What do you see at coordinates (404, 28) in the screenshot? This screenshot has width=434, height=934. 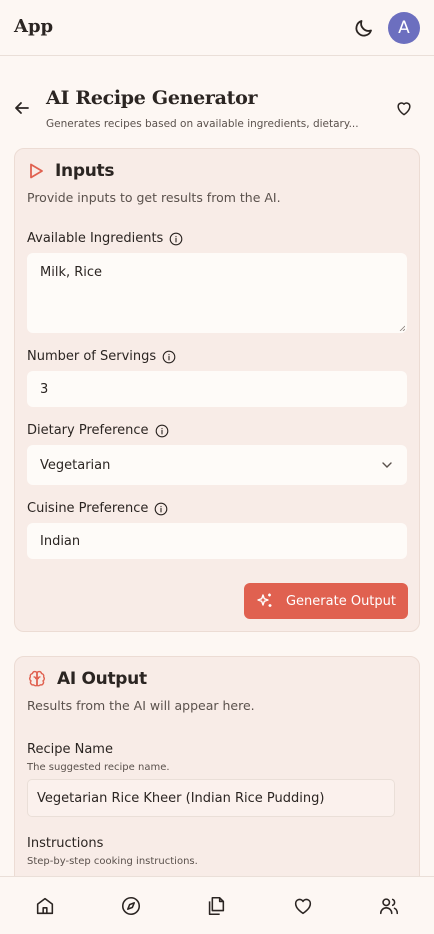 I see `avatar: A` at bounding box center [404, 28].